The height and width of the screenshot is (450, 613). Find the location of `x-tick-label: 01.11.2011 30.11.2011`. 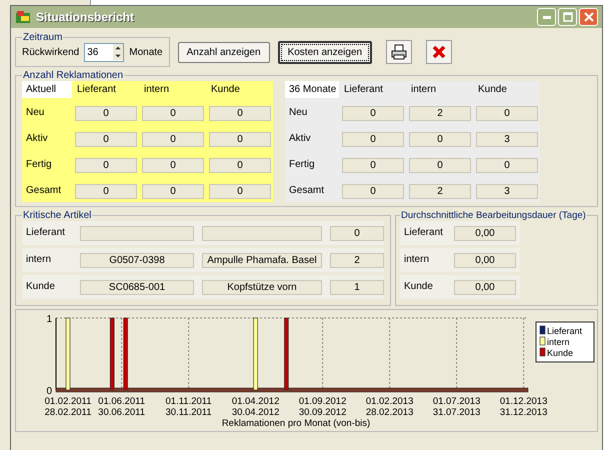

x-tick-label: 01.11.2011 30.11.2011 is located at coordinates (189, 407).